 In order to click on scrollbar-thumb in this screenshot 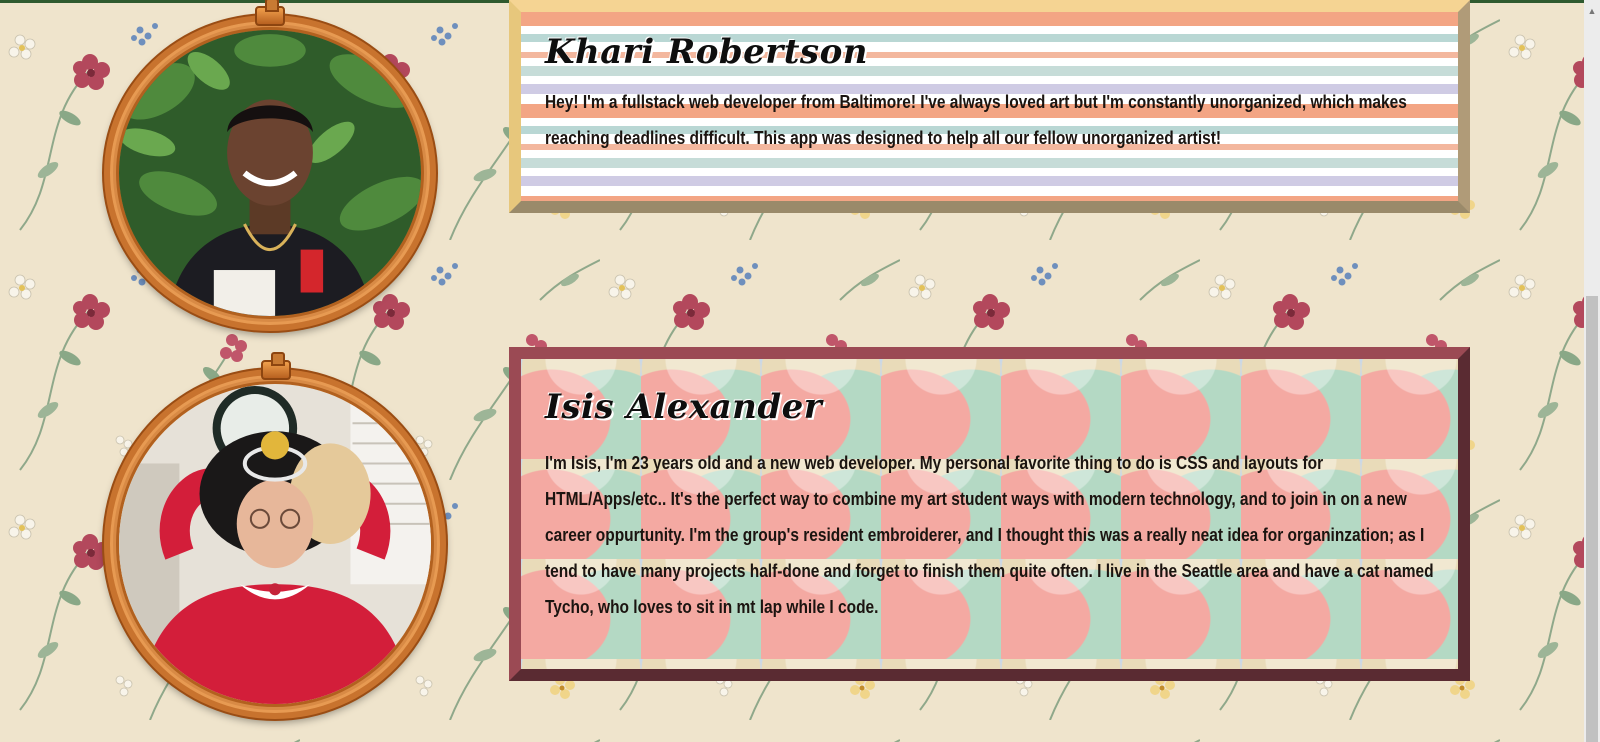, I will do `click(1592, 519)`.